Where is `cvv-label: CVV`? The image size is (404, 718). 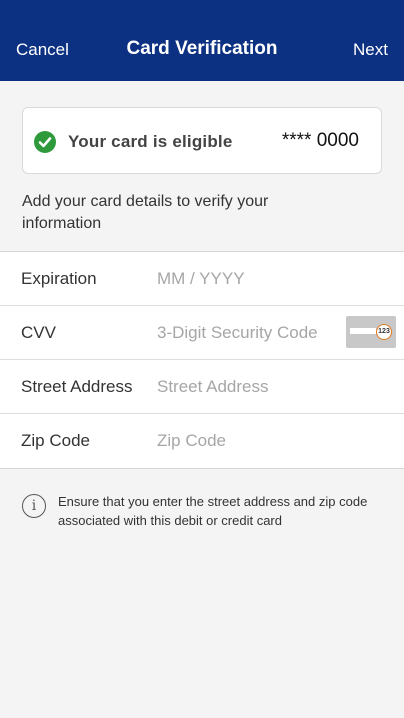 cvv-label: CVV is located at coordinates (38, 332).